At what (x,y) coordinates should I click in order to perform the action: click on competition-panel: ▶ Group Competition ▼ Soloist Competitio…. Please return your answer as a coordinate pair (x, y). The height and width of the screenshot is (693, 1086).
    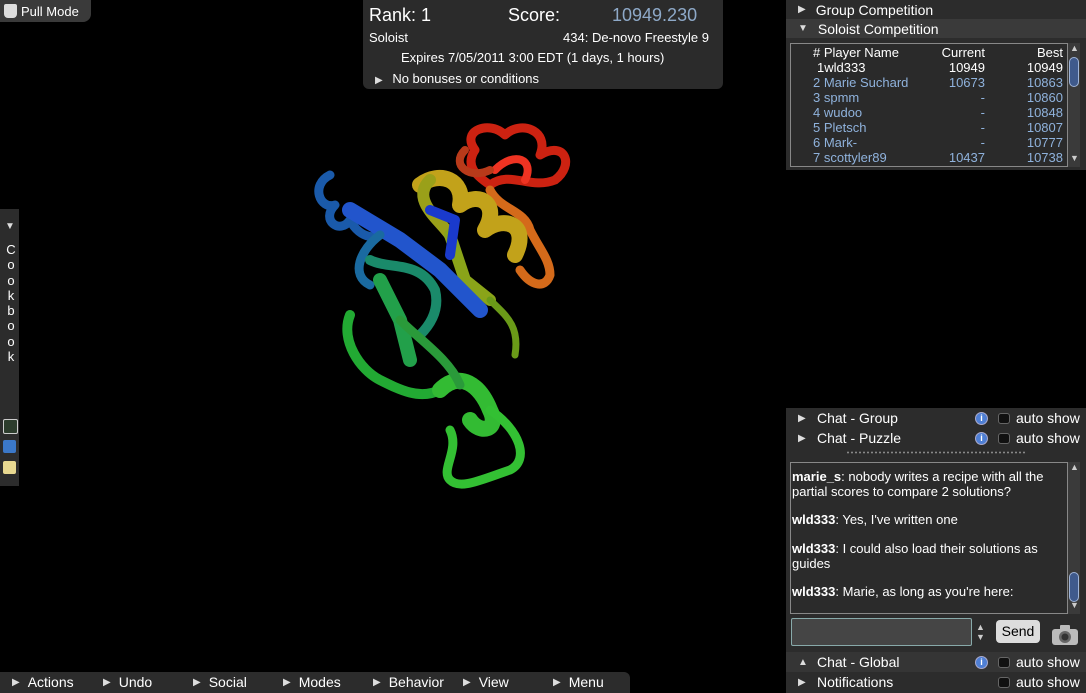
    Looking at the image, I should click on (936, 85).